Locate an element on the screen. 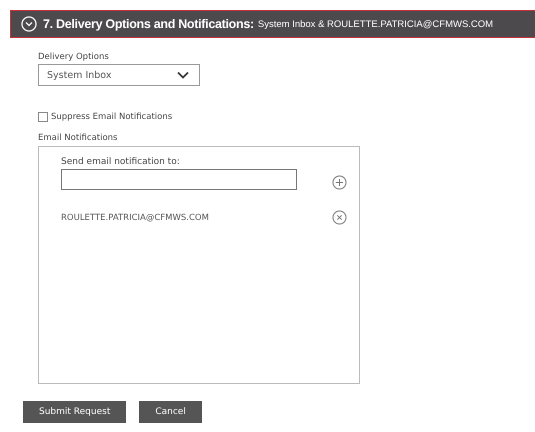 This screenshot has width=535, height=432. add-icon is located at coordinates (339, 182).